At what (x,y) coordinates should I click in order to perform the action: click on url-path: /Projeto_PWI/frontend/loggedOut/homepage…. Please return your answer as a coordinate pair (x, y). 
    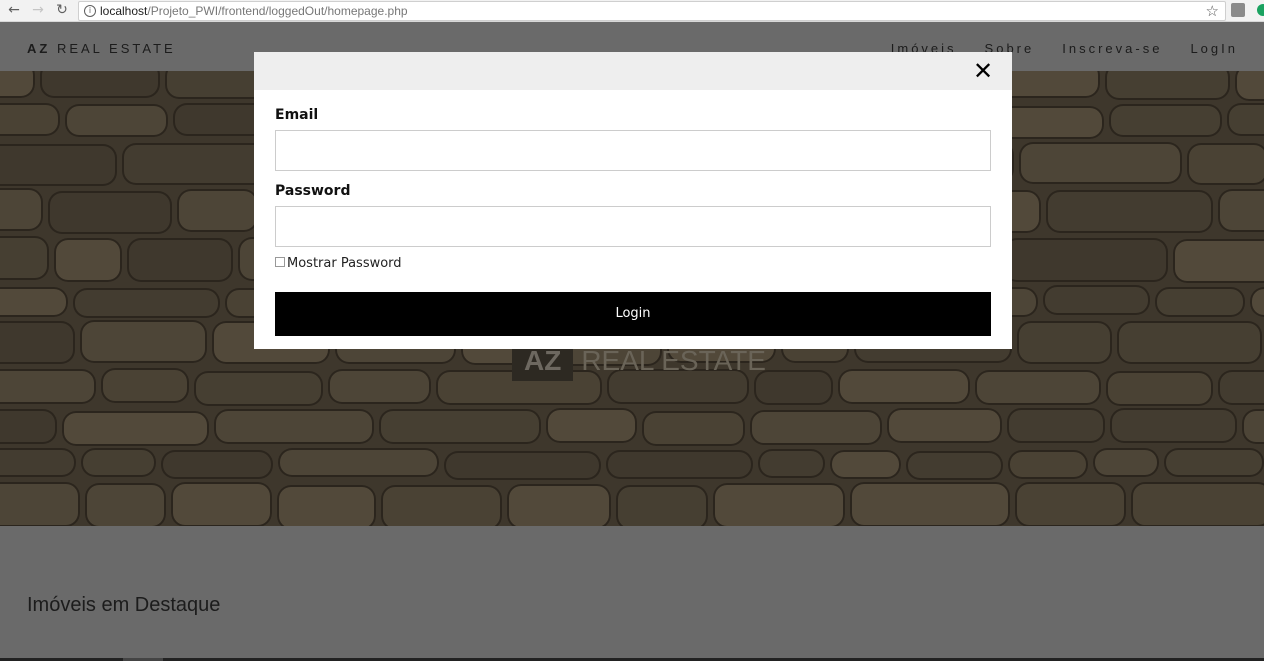
    Looking at the image, I should click on (277, 11).